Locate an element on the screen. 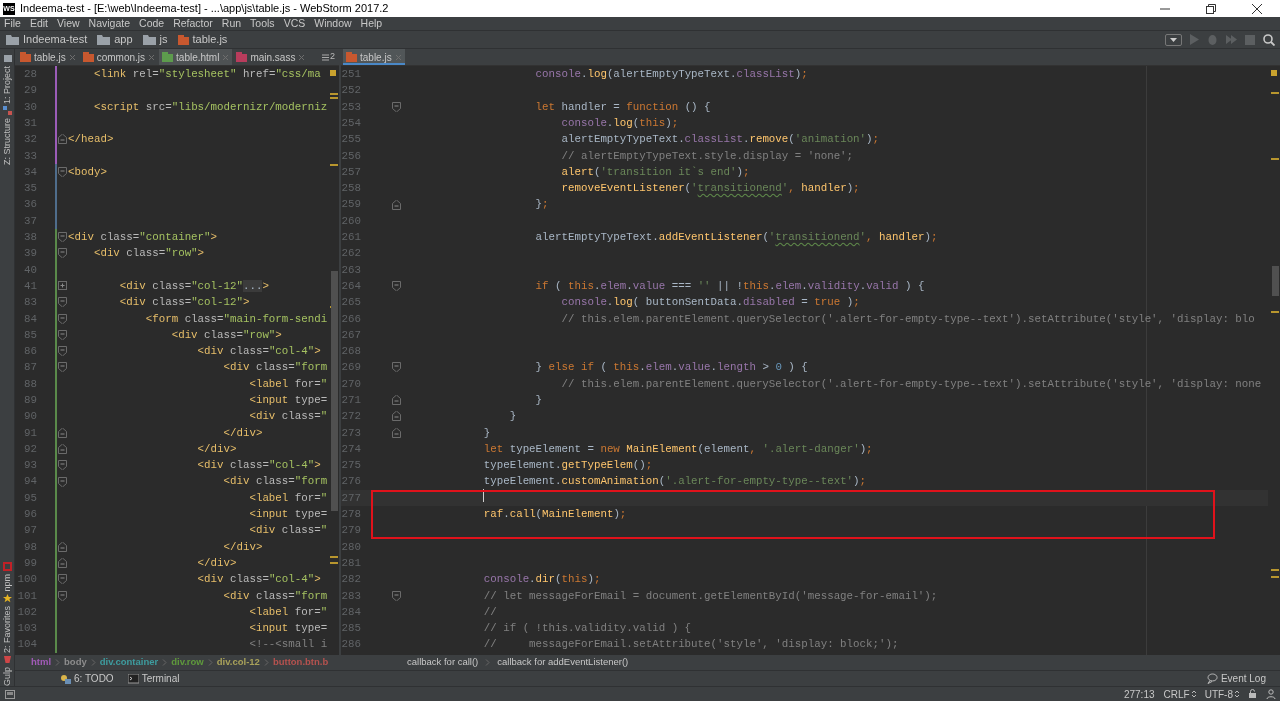  nav-path-item: js is located at coordinates (163, 39).